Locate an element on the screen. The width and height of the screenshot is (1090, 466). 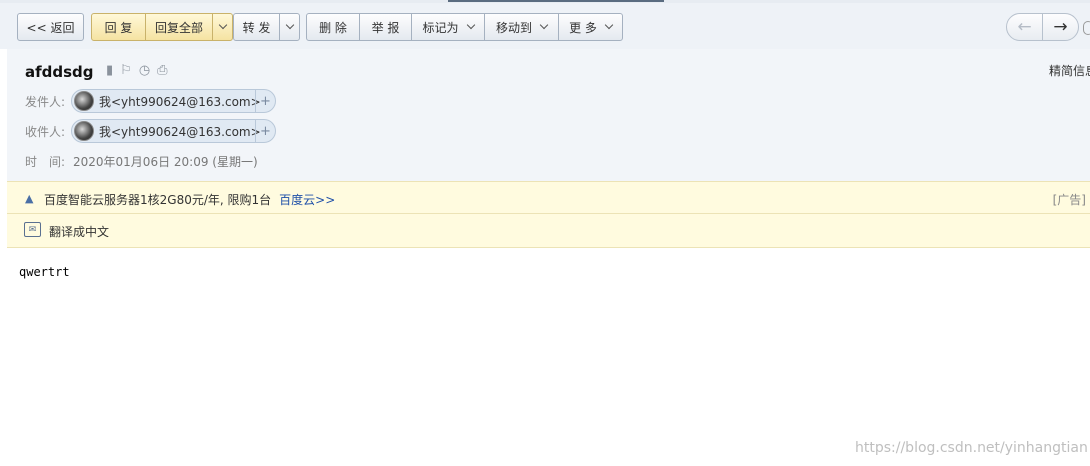
recipient-chip: 我<yht990624@163.com> + is located at coordinates (173, 131).